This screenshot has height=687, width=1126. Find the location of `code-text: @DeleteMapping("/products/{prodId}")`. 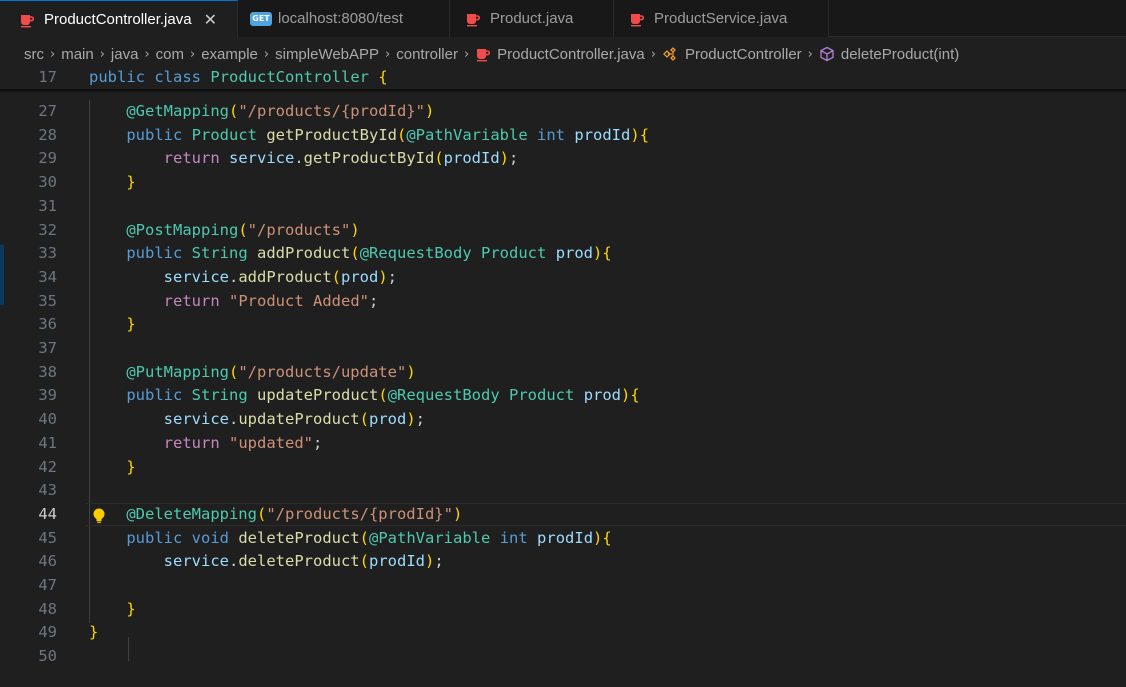

code-text: @DeleteMapping("/products/{prodId}") is located at coordinates (294, 513).